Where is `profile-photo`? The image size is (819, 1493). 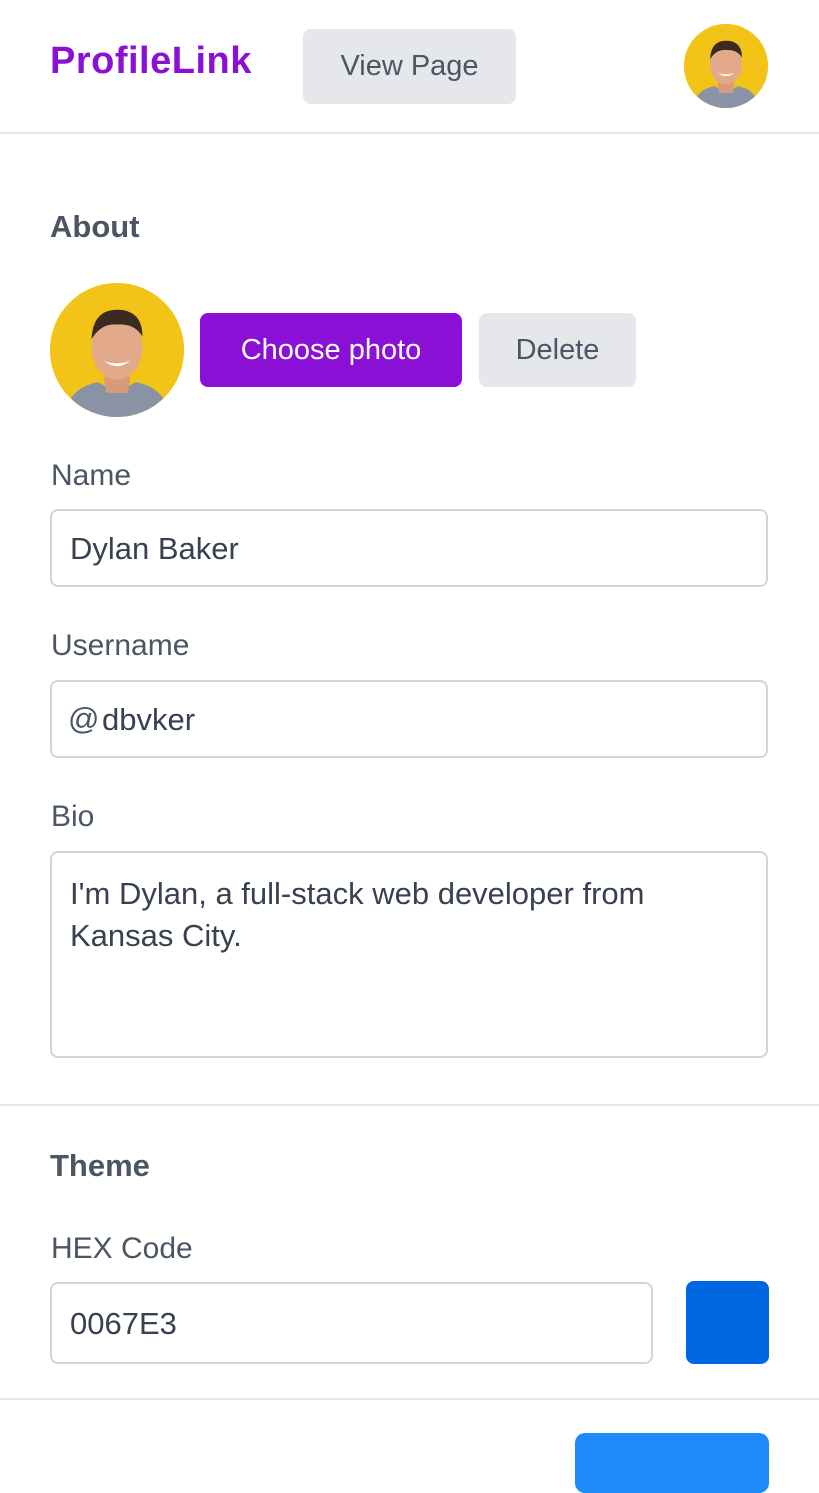
profile-photo is located at coordinates (117, 350).